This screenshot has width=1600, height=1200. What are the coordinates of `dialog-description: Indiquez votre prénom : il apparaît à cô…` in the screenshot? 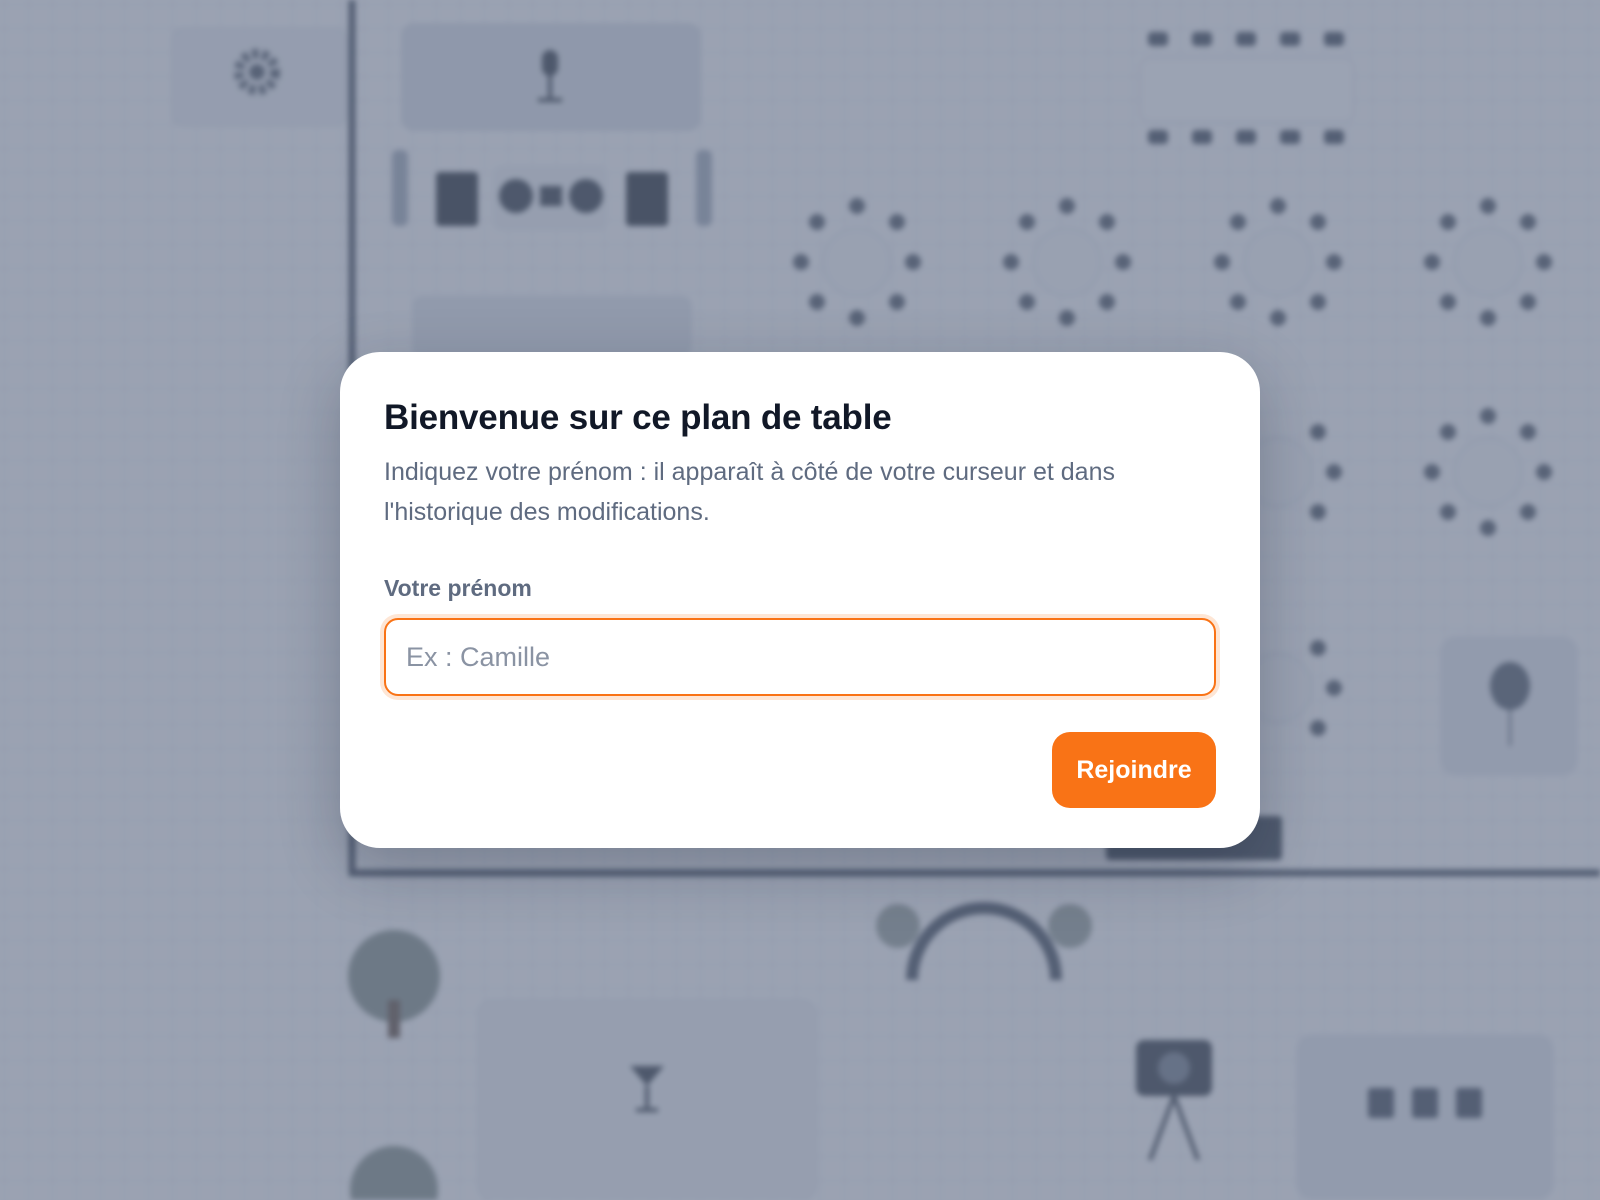 It's located at (749, 492).